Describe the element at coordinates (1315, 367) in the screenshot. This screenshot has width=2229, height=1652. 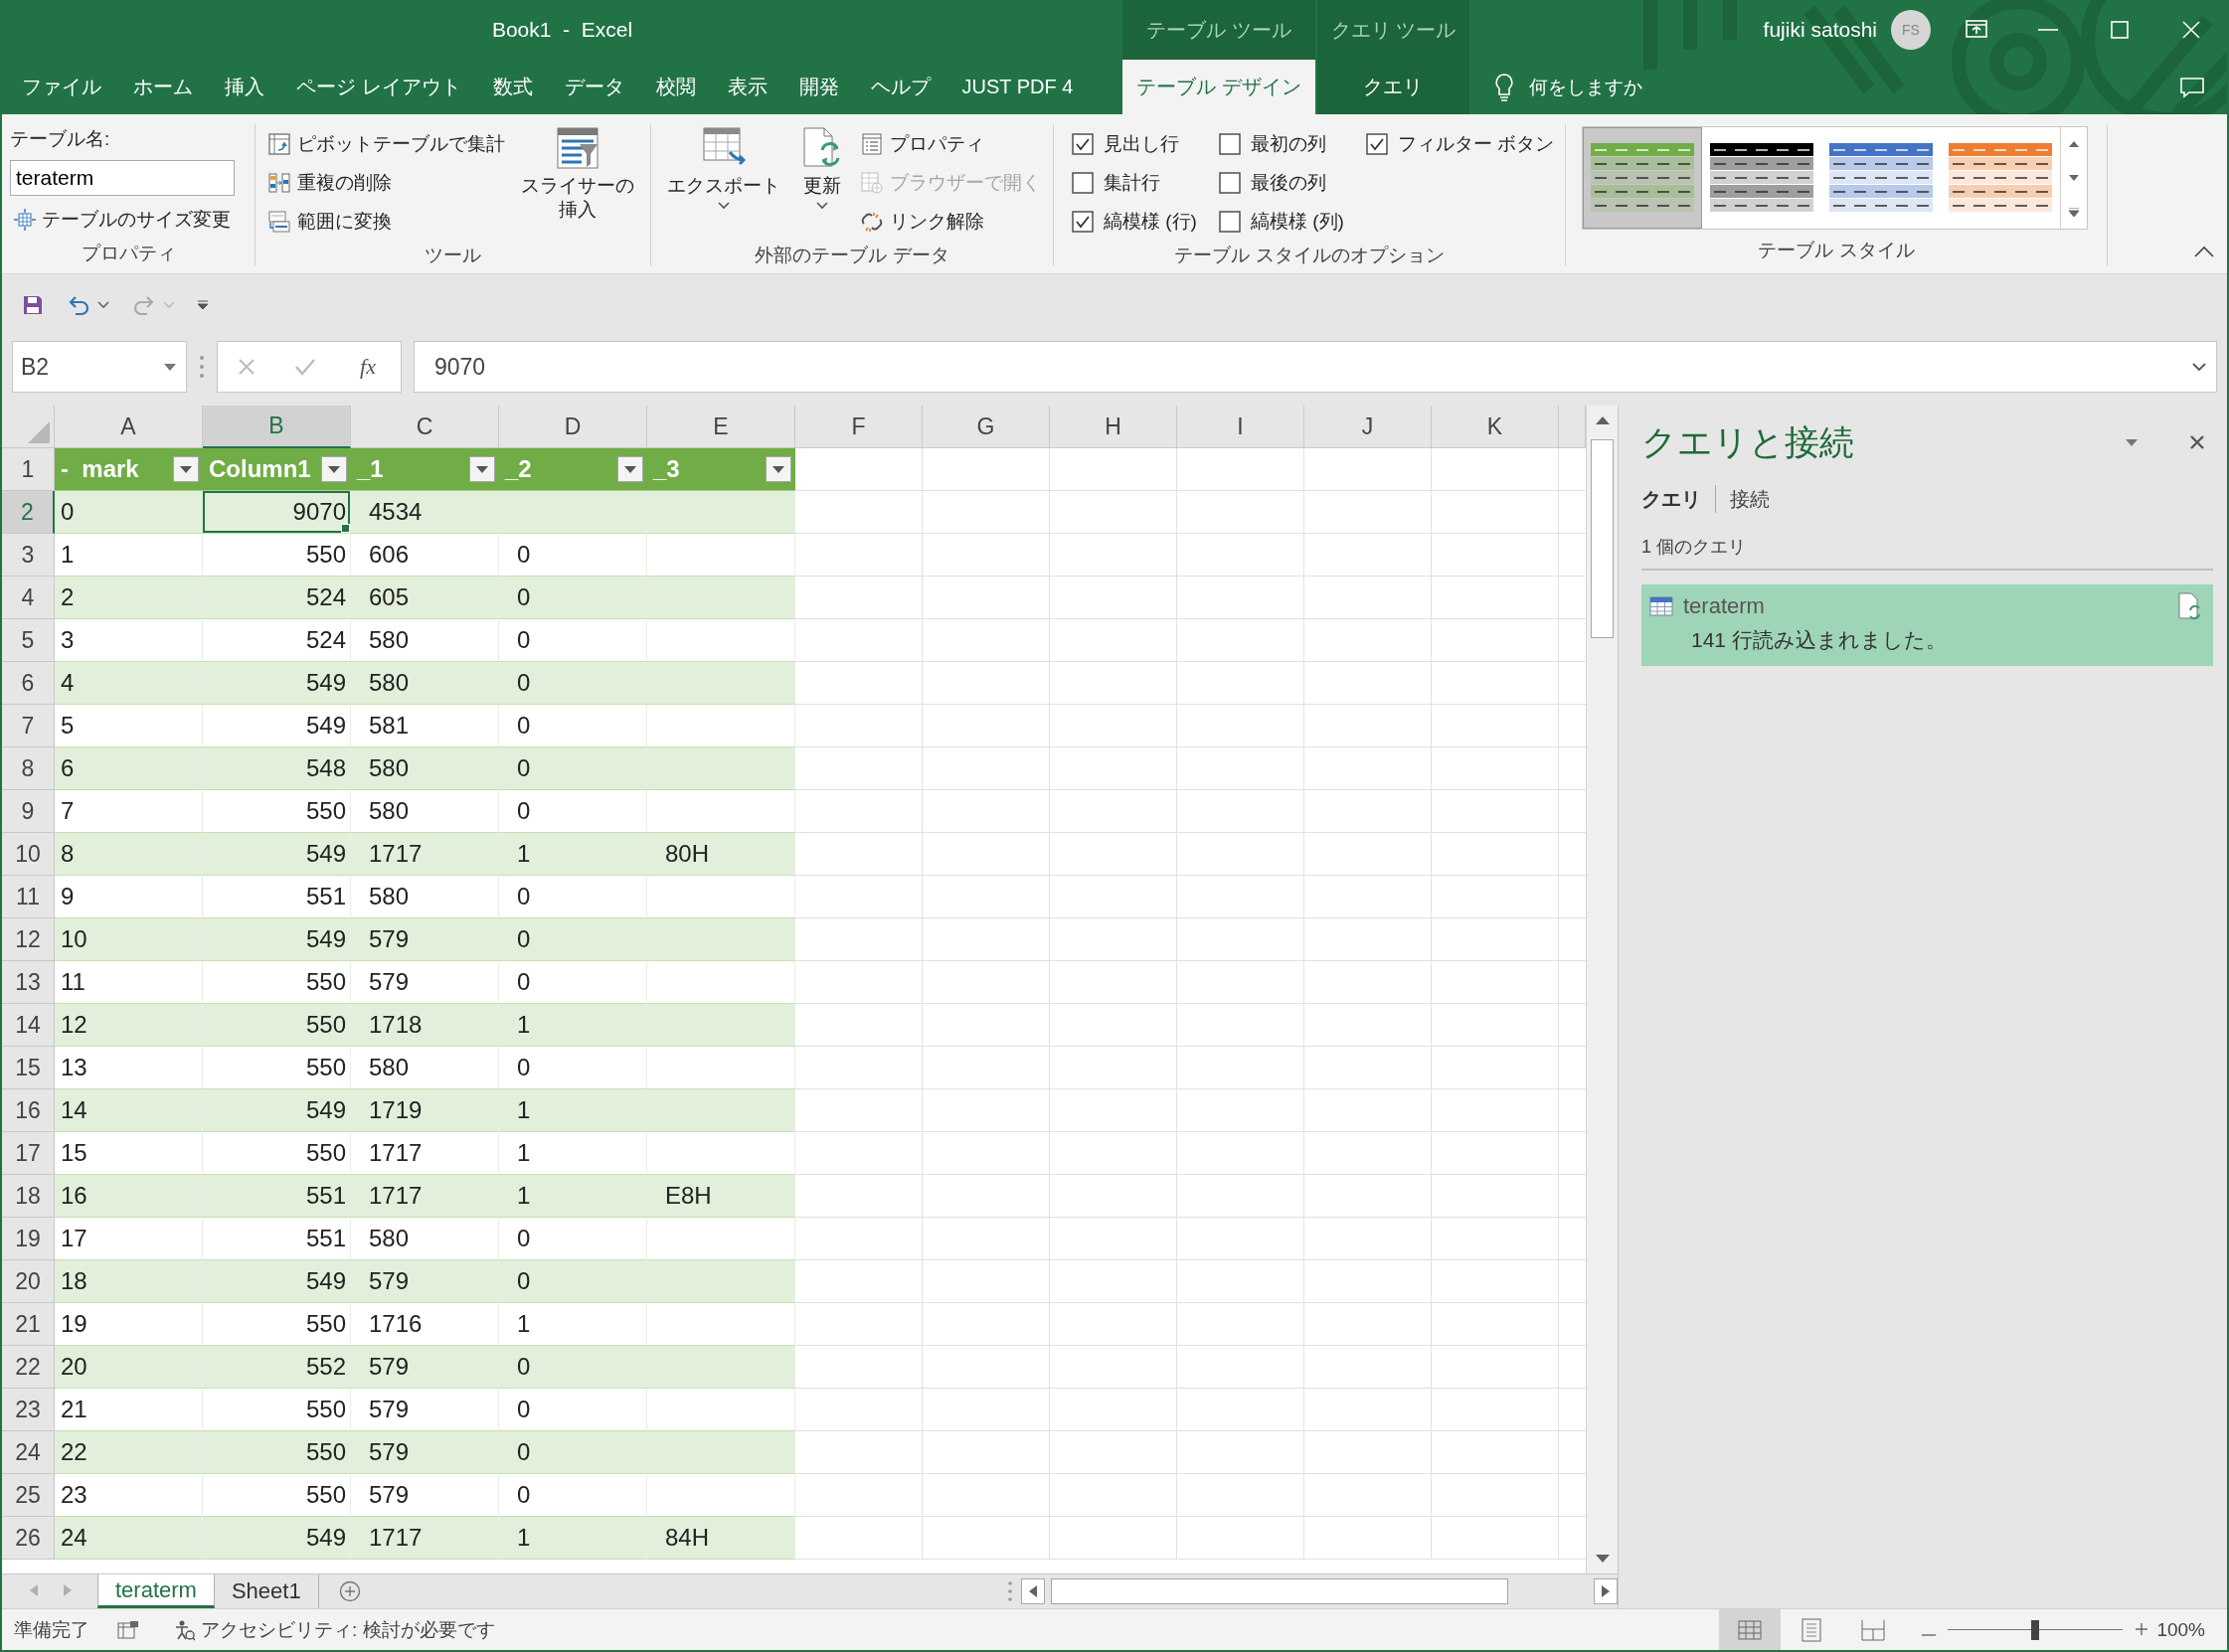
I see `formula-field: 9070` at that location.